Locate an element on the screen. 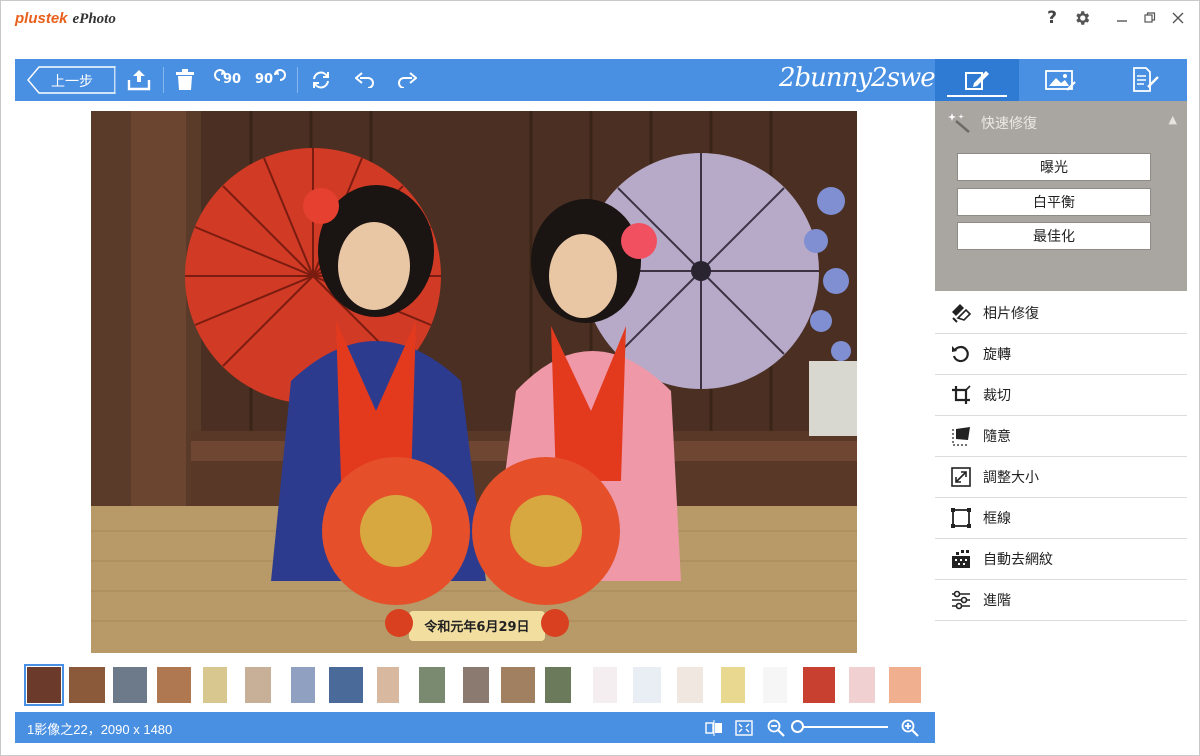 The image size is (1200, 756). minimize-icon is located at coordinates (1122, 21).